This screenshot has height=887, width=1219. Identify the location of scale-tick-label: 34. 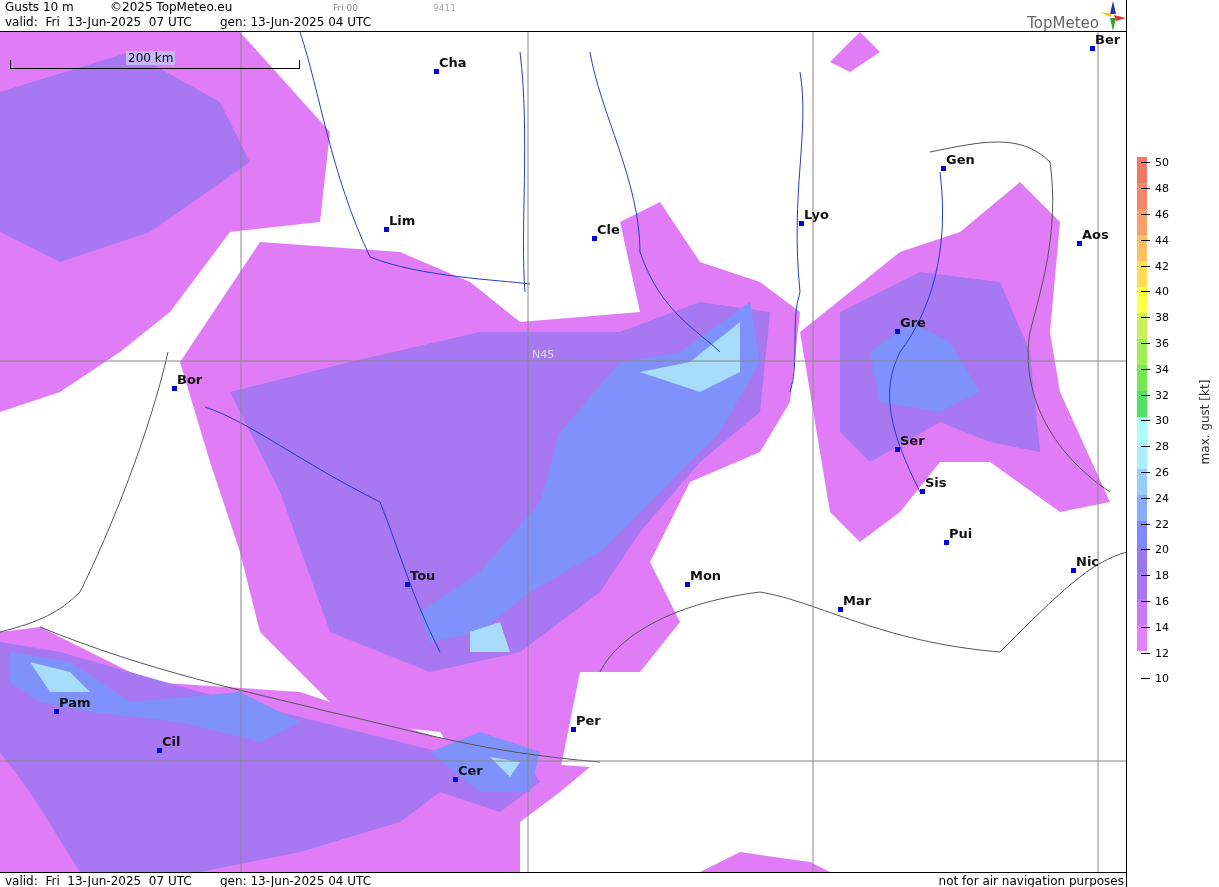
(1162, 369).